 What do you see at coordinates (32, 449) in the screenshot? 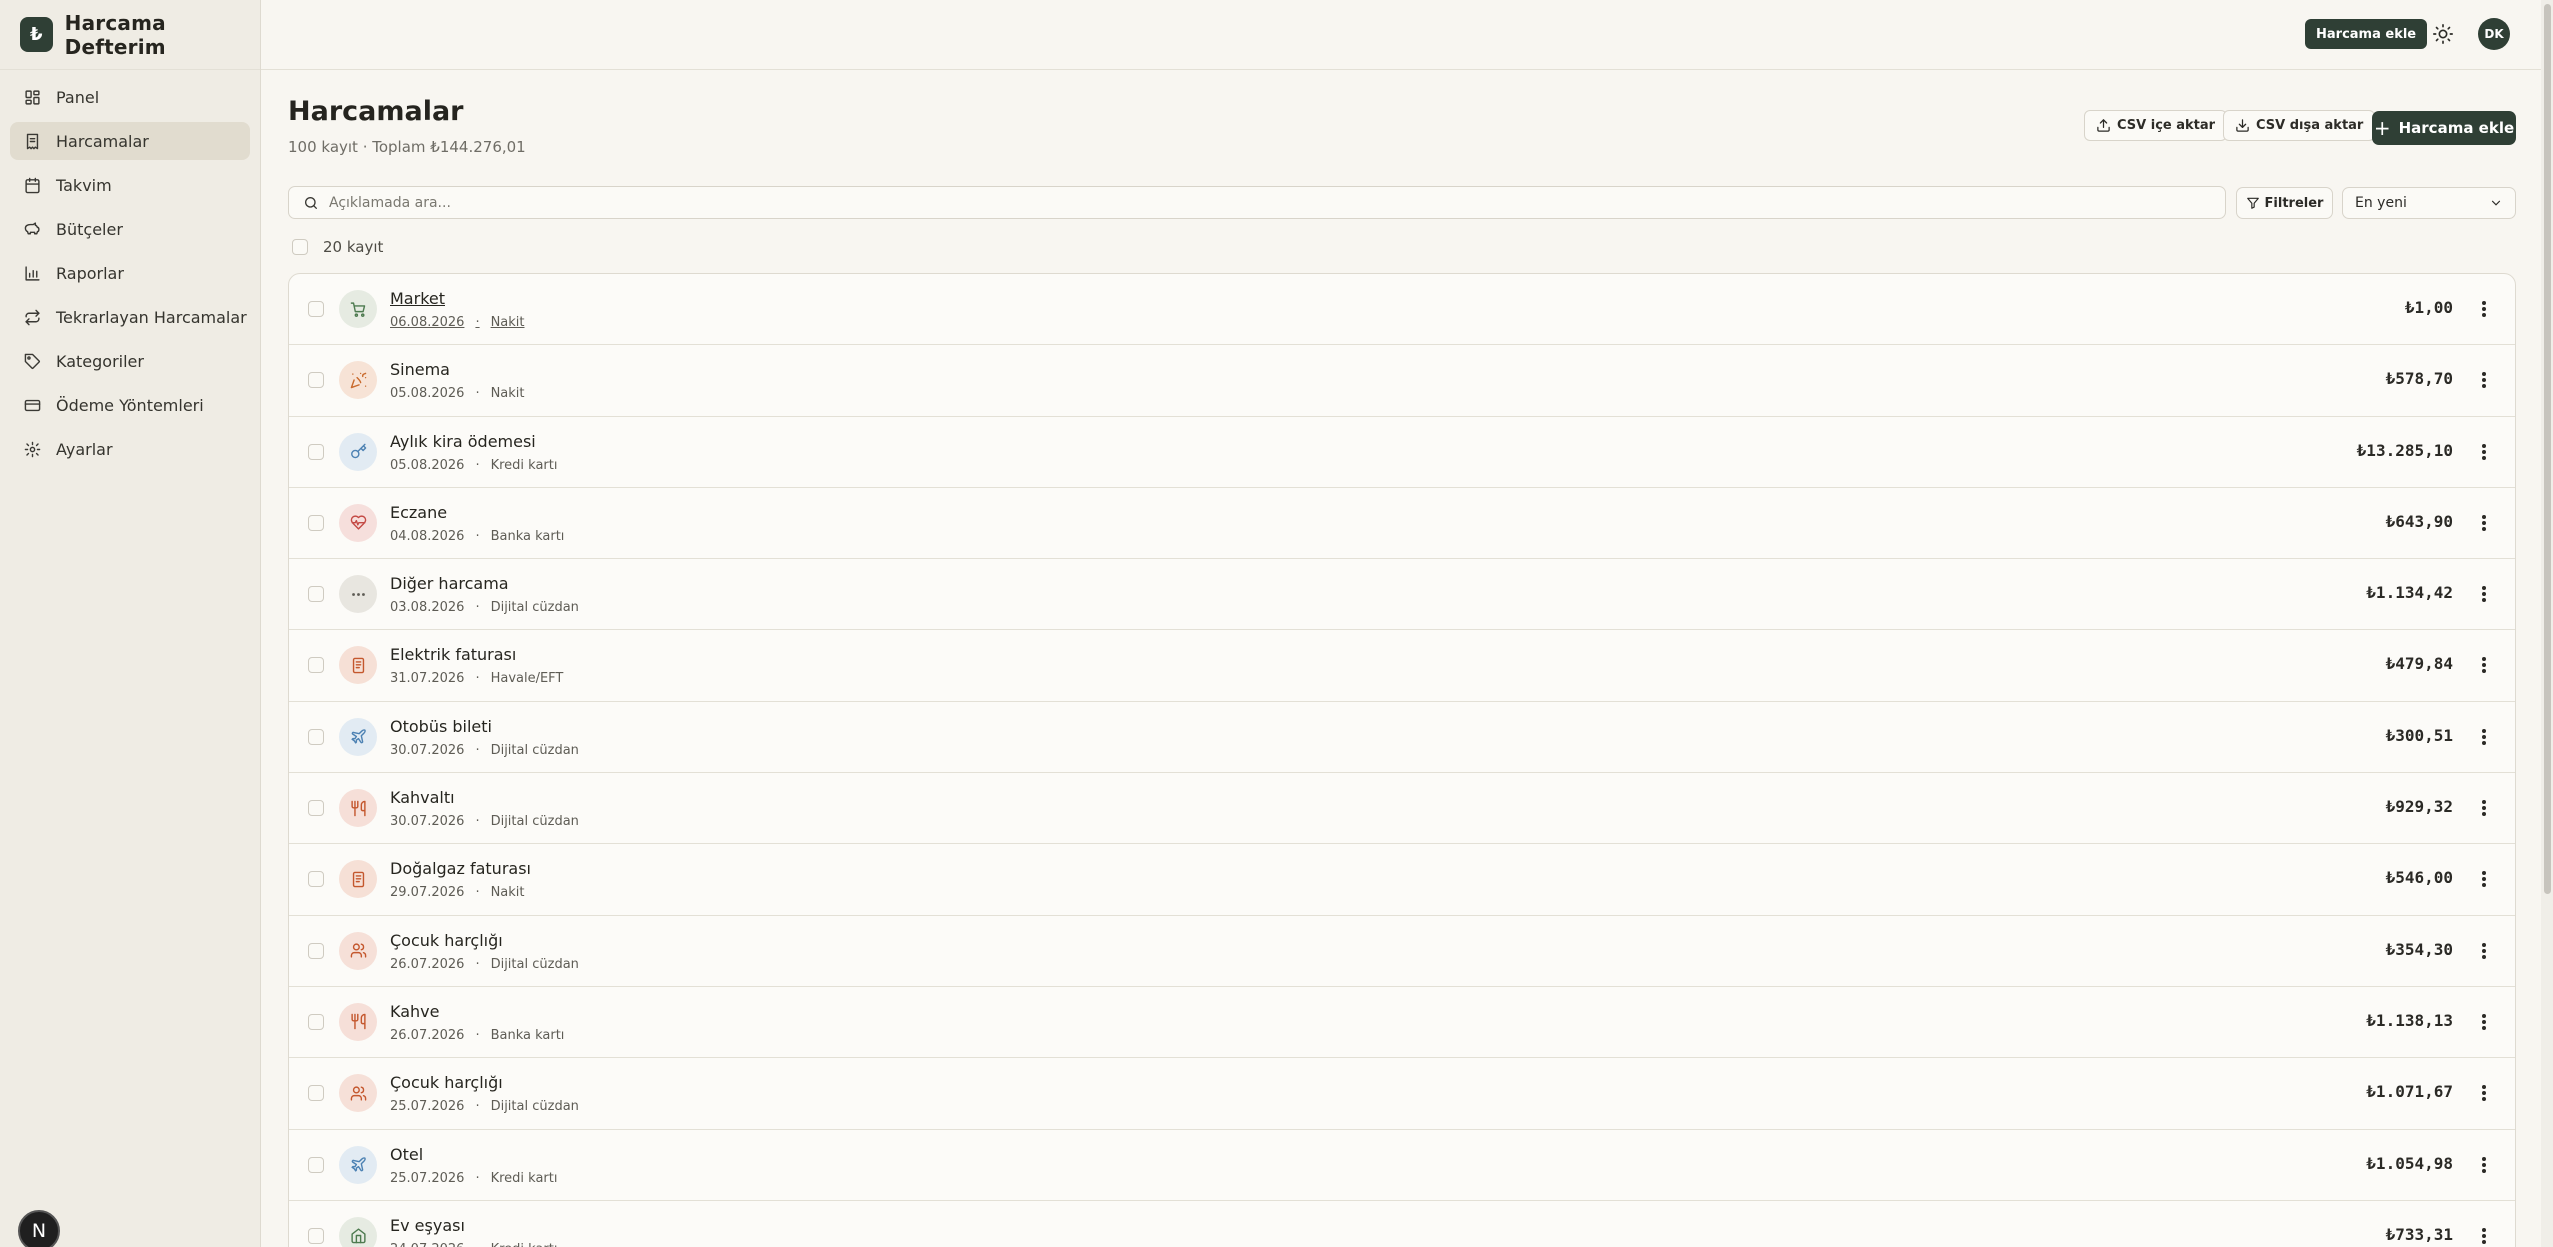
I see `gear-icon` at bounding box center [32, 449].